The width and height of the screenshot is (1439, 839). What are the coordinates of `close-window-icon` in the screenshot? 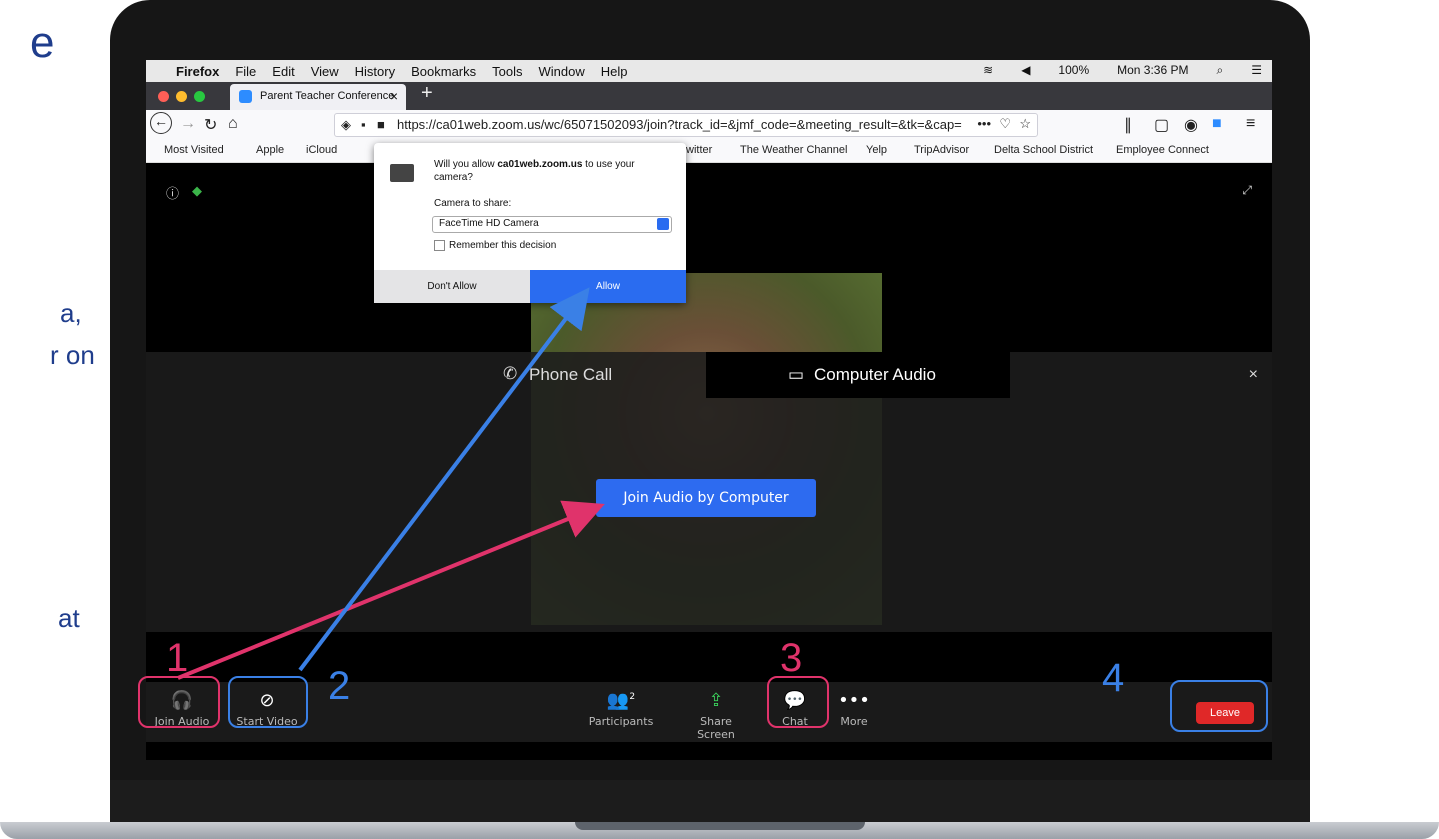 It's located at (163, 96).